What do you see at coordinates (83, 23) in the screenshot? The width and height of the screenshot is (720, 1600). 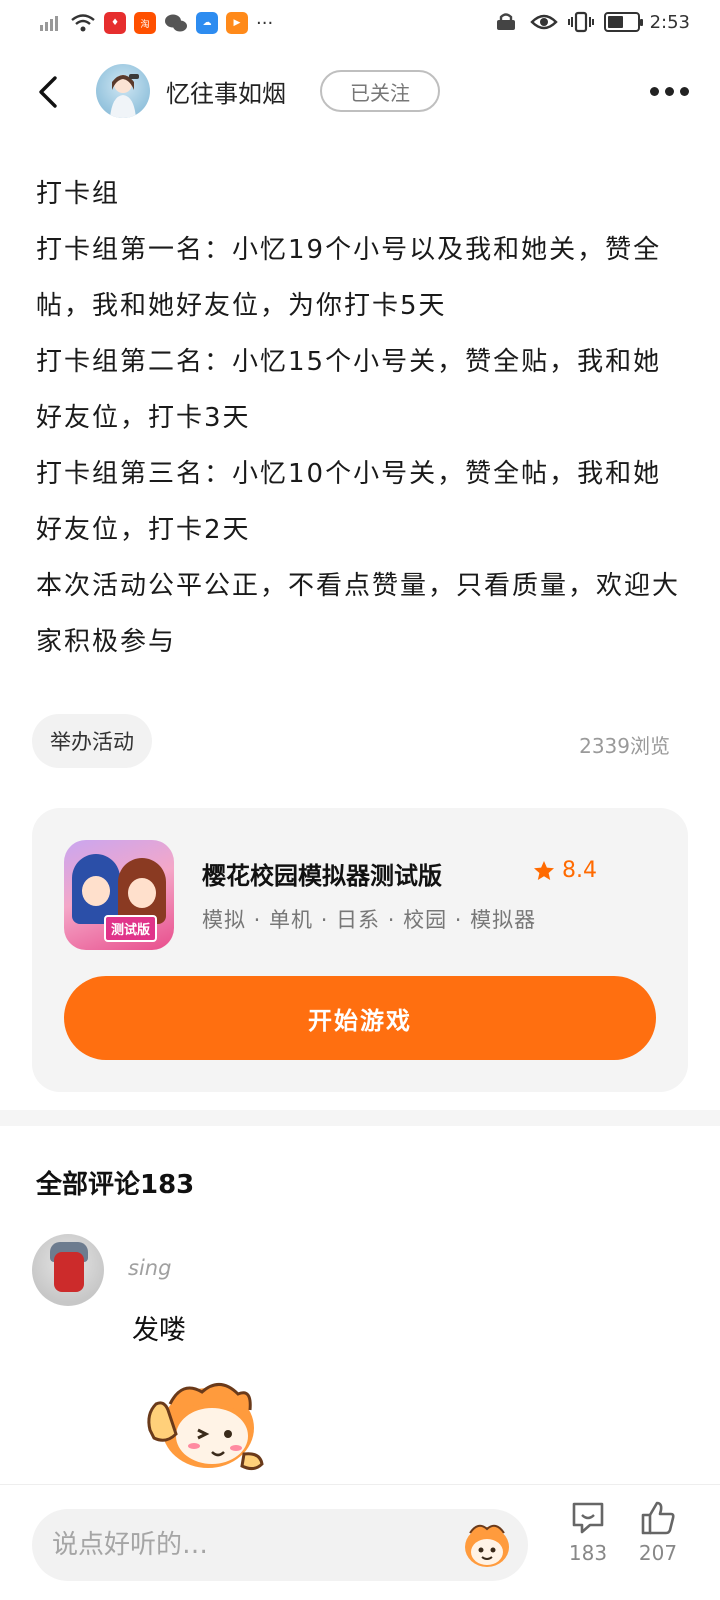 I see `wifi-icon` at bounding box center [83, 23].